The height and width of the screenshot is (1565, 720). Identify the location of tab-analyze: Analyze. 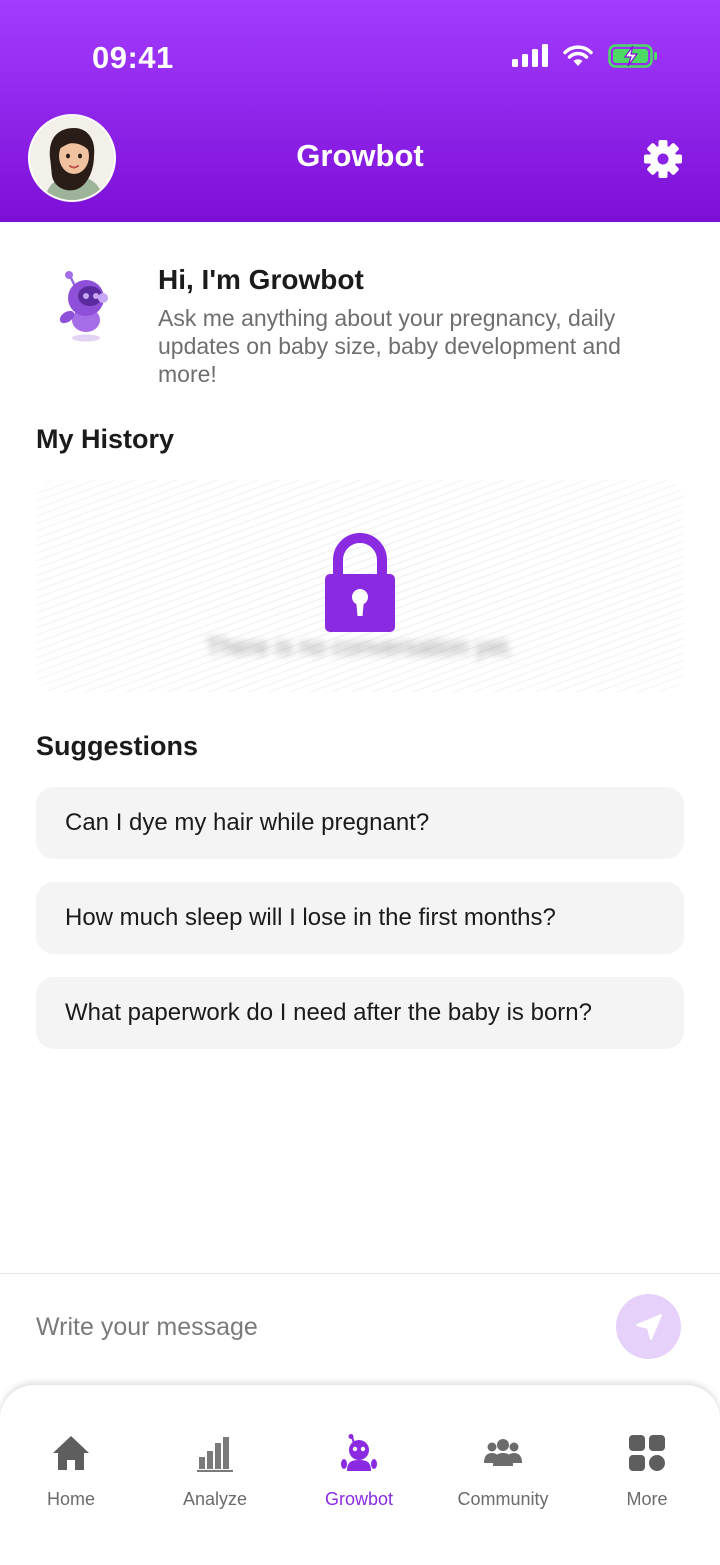
(215, 1471).